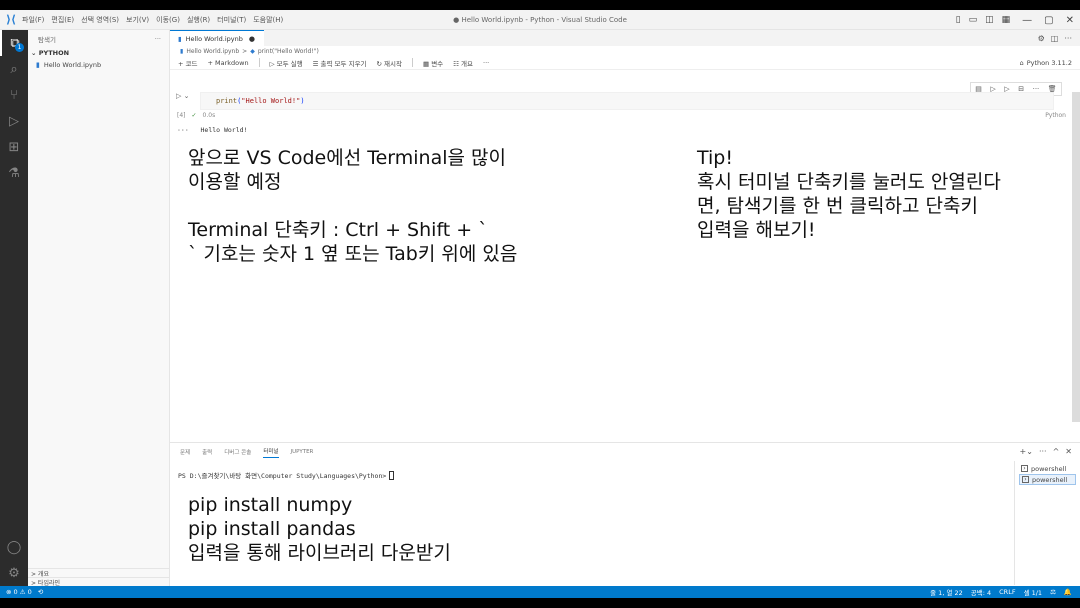 The height and width of the screenshot is (608, 1080). Describe the element at coordinates (14, 573) in the screenshot. I see `manage-gear-icon: ⚙` at that location.